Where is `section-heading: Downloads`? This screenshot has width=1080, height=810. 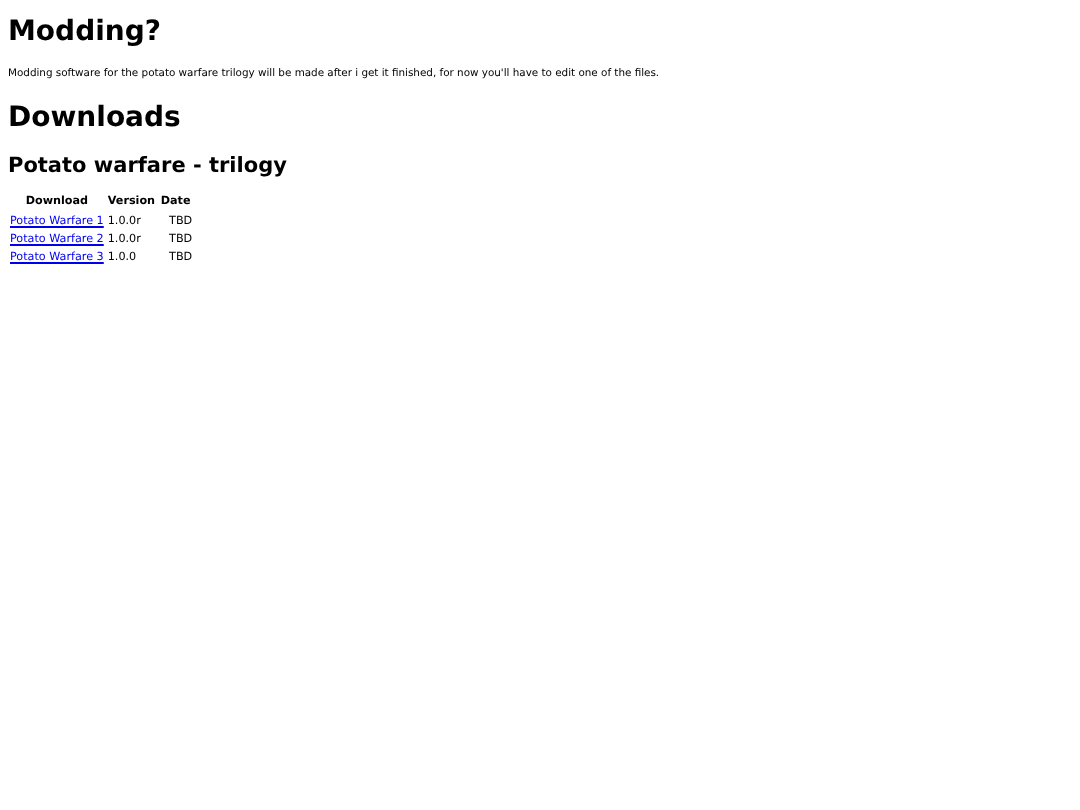
section-heading: Downloads is located at coordinates (95, 118).